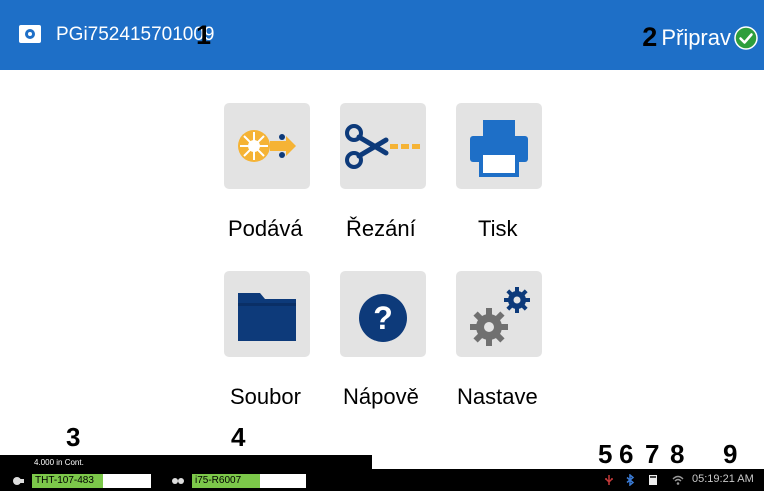 The image size is (764, 491). I want to click on settings-label: Nastave, so click(497, 396).